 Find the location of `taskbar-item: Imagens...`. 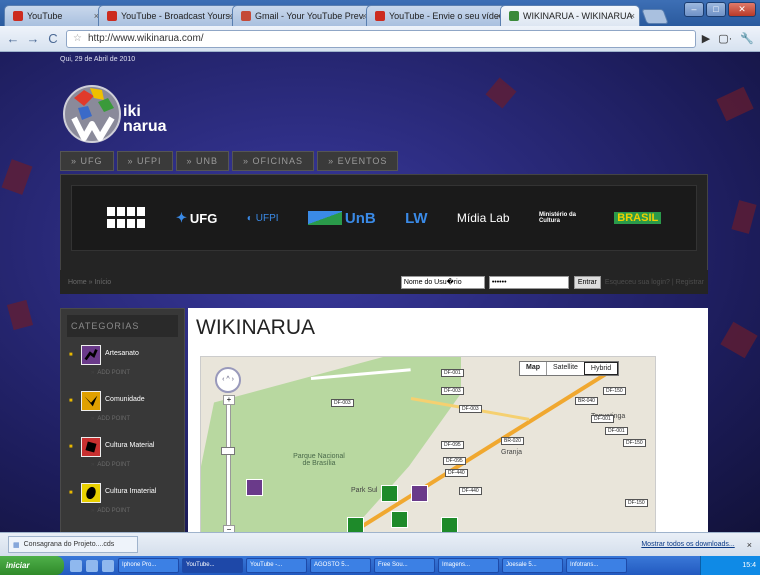

taskbar-item: Imagens... is located at coordinates (468, 565).